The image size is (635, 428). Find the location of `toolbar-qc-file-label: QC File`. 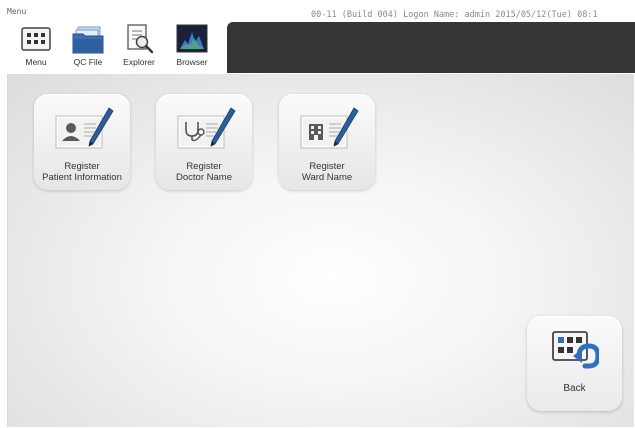

toolbar-qc-file-label: QC File is located at coordinates (88, 62).